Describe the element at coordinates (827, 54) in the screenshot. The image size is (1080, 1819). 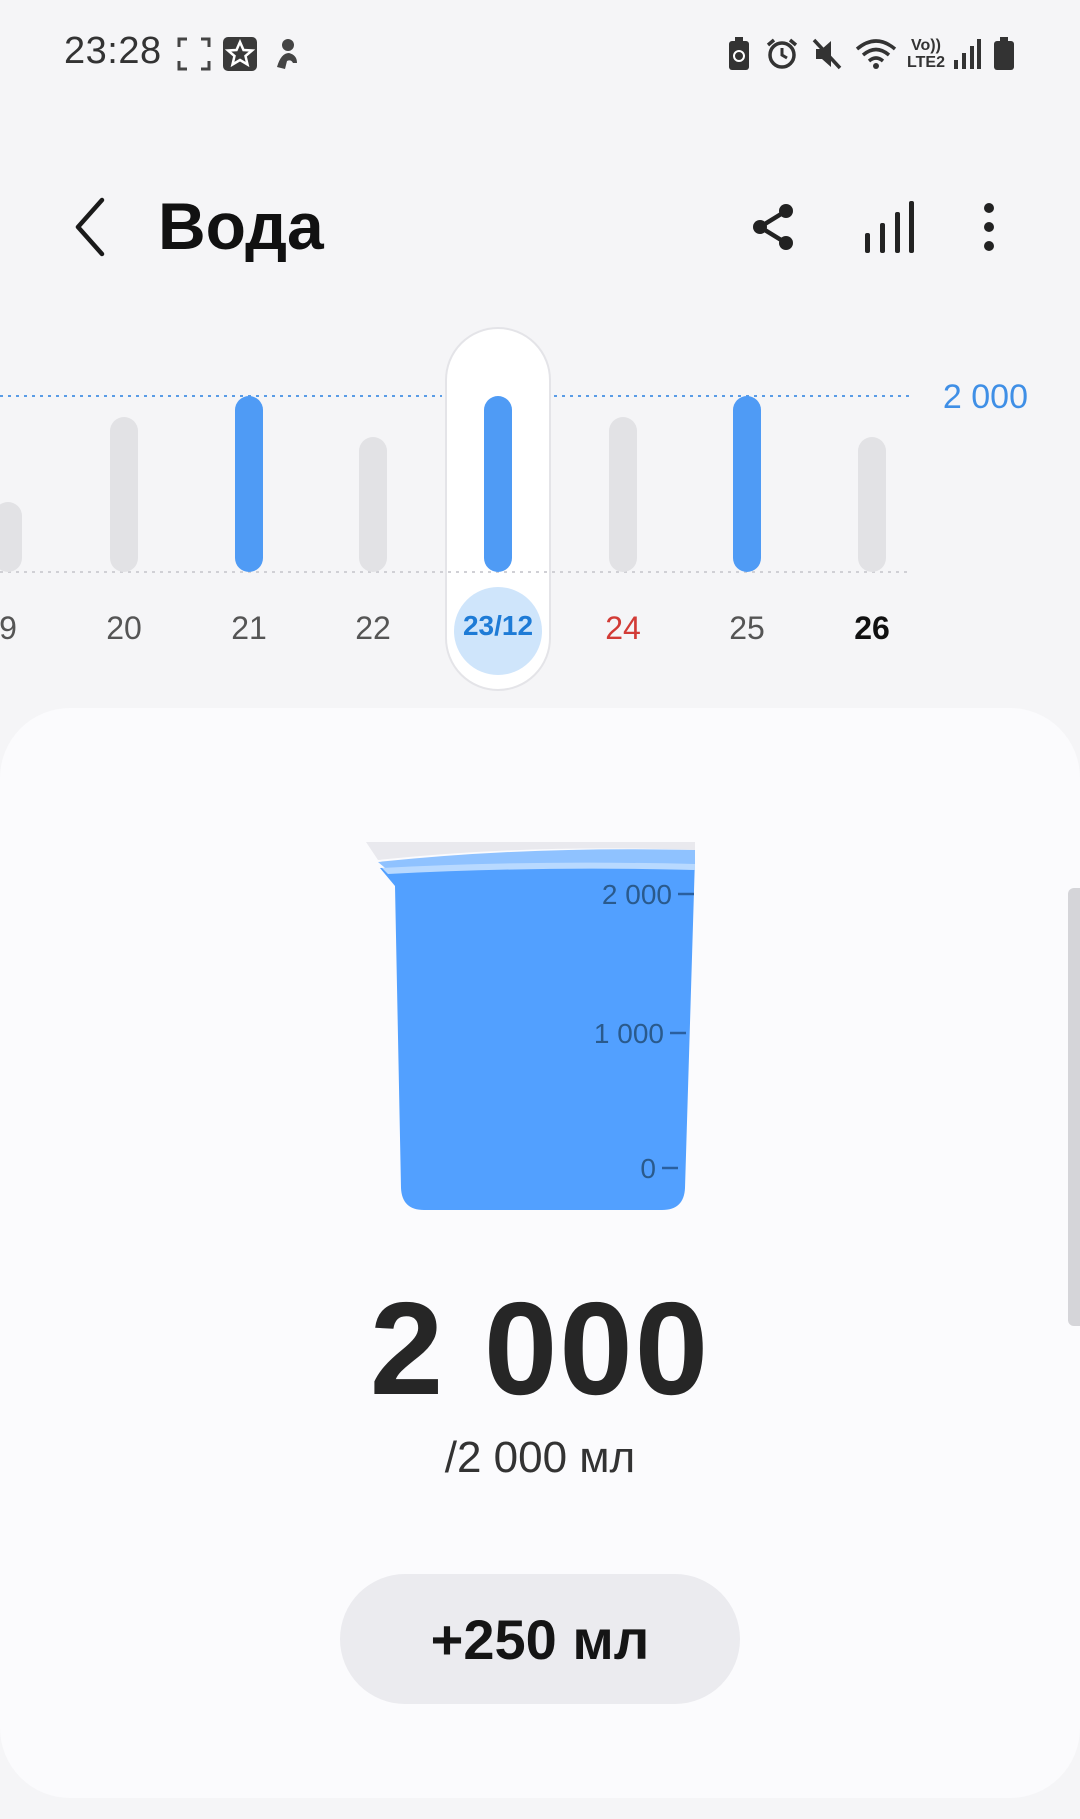
I see `mute-icon` at that location.